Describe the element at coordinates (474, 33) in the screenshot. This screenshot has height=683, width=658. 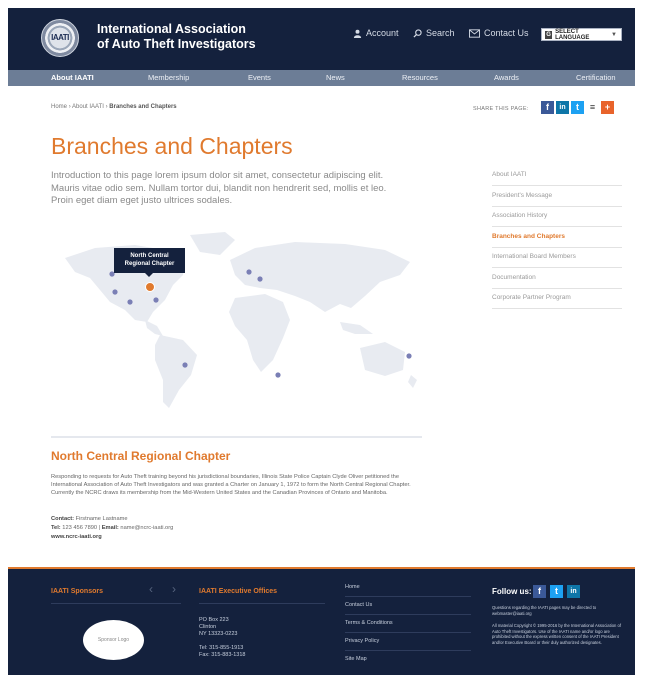
I see `mail-icon` at that location.